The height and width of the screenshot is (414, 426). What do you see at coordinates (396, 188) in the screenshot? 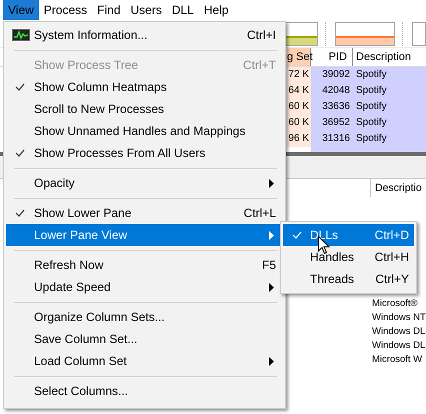
I see `column-header: Descriptio` at bounding box center [396, 188].